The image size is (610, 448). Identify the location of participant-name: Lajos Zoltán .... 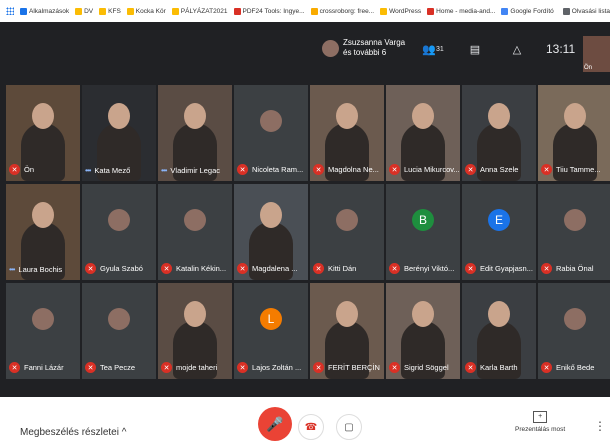
(277, 367).